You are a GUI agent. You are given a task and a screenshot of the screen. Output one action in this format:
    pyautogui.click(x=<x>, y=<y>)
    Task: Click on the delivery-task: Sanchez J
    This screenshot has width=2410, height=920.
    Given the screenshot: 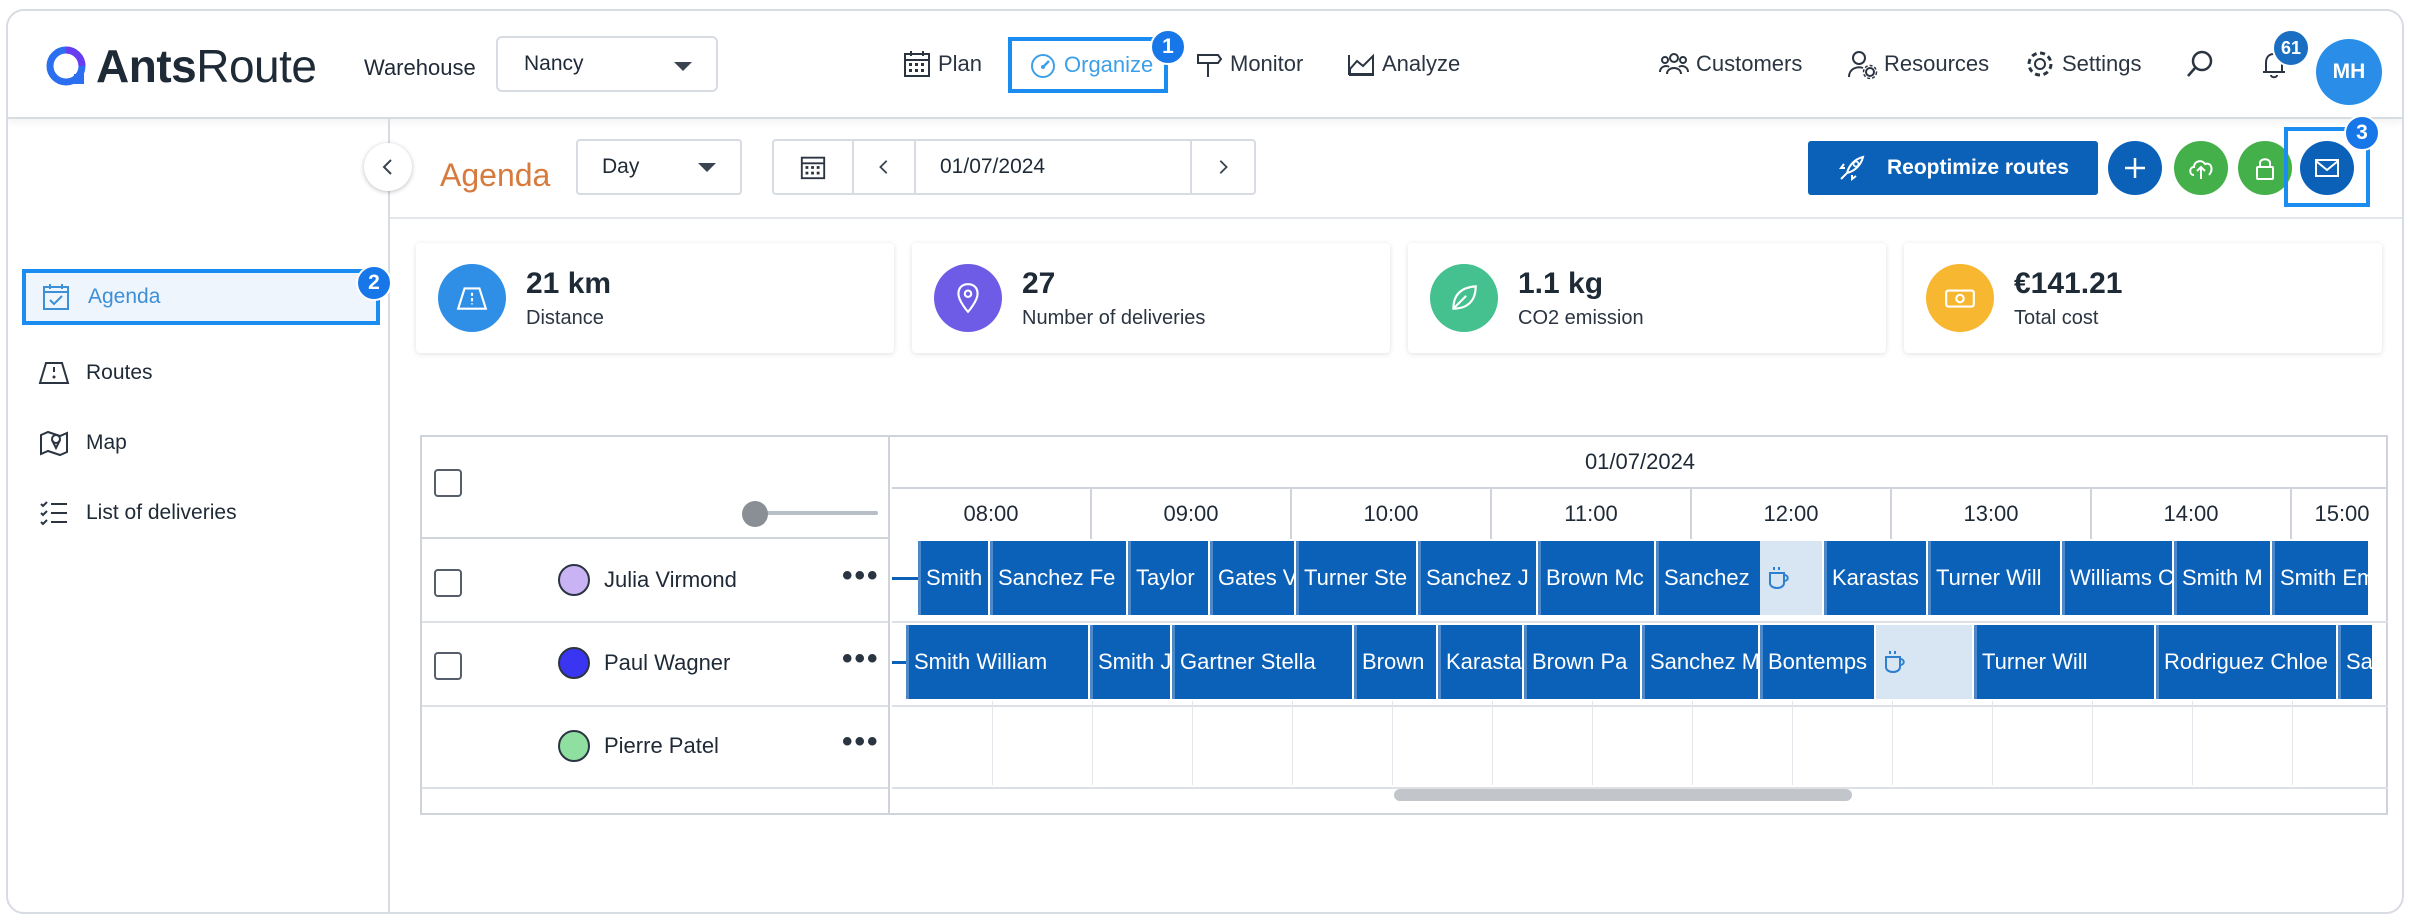 What is the action you would take?
    pyautogui.click(x=1477, y=578)
    